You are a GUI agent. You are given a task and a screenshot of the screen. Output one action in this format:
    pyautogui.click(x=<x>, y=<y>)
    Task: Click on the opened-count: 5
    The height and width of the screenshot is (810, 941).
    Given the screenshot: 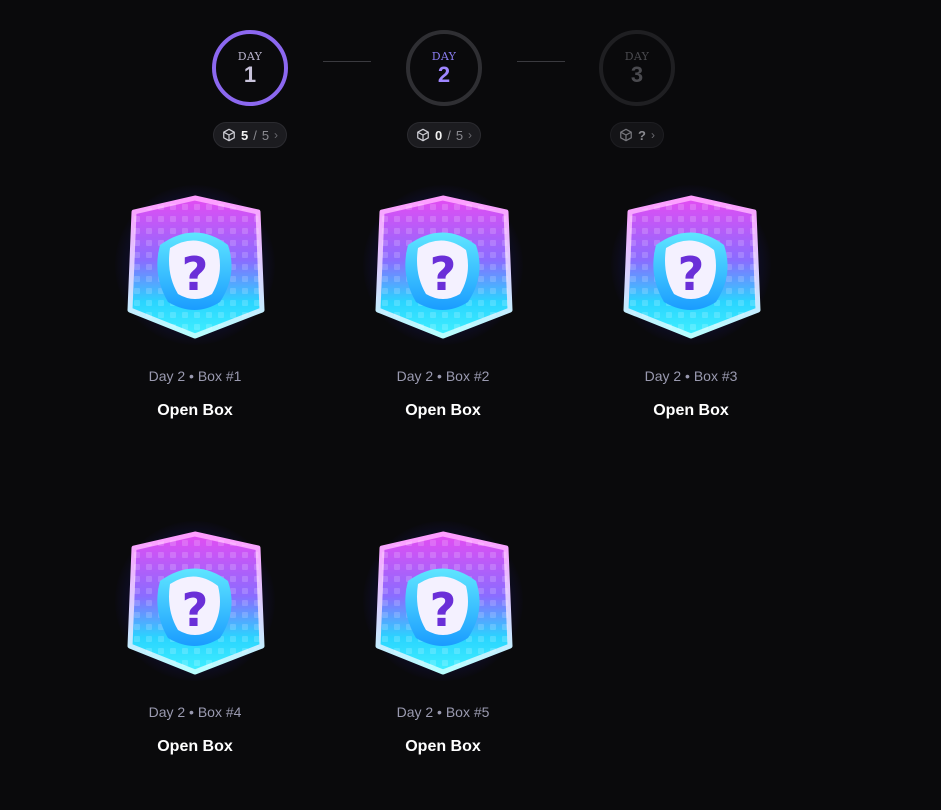 What is the action you would take?
    pyautogui.click(x=244, y=135)
    